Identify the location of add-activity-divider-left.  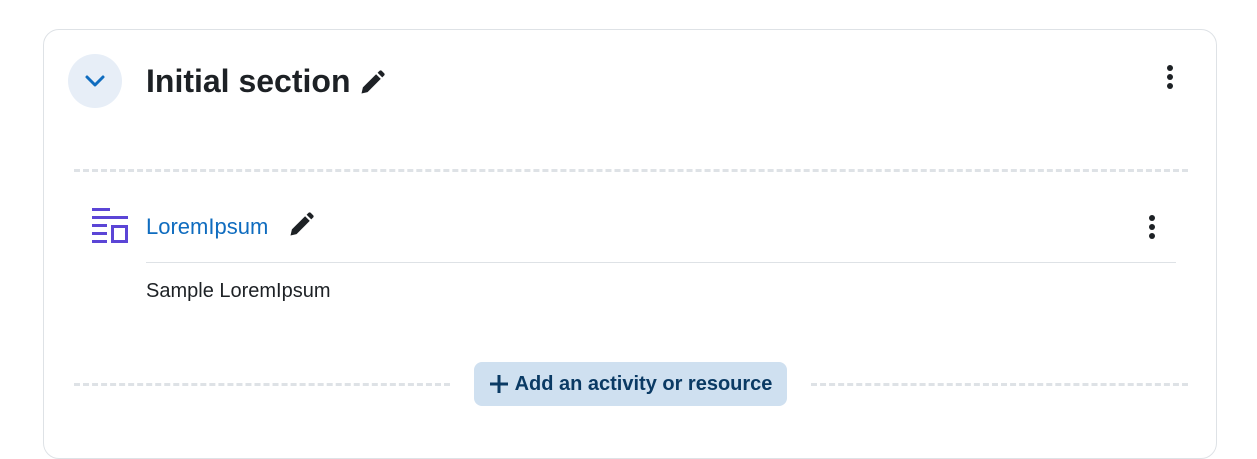
(262, 384).